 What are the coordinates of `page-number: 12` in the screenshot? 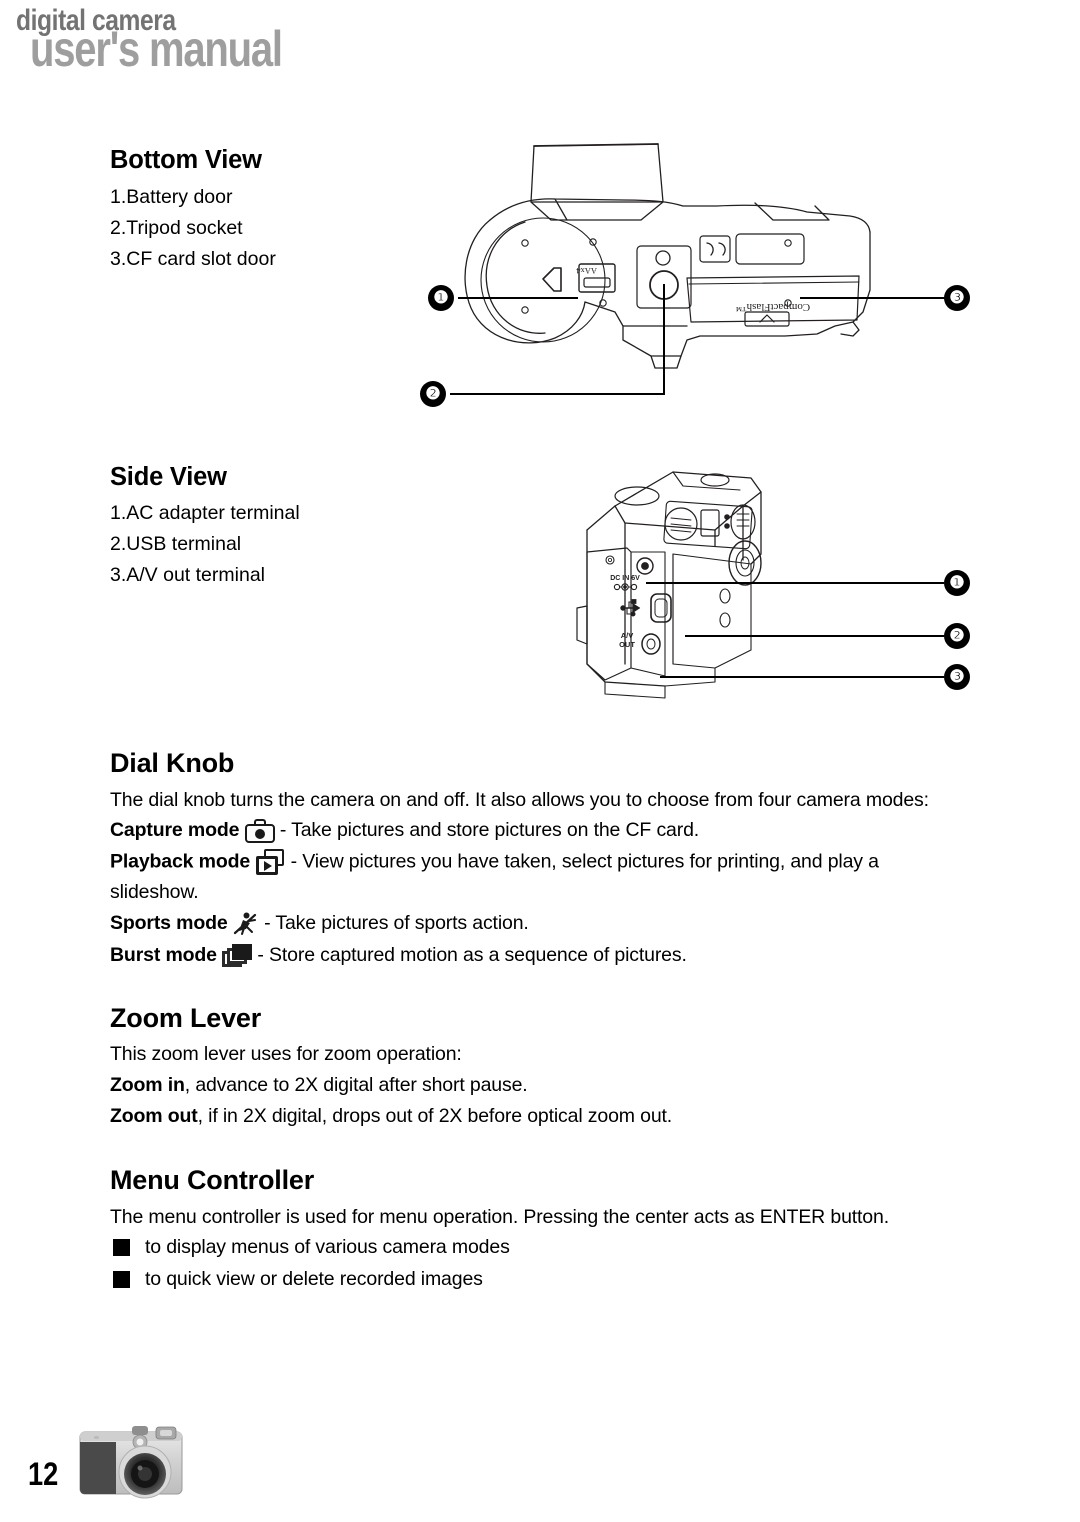 It's located at (43, 1474).